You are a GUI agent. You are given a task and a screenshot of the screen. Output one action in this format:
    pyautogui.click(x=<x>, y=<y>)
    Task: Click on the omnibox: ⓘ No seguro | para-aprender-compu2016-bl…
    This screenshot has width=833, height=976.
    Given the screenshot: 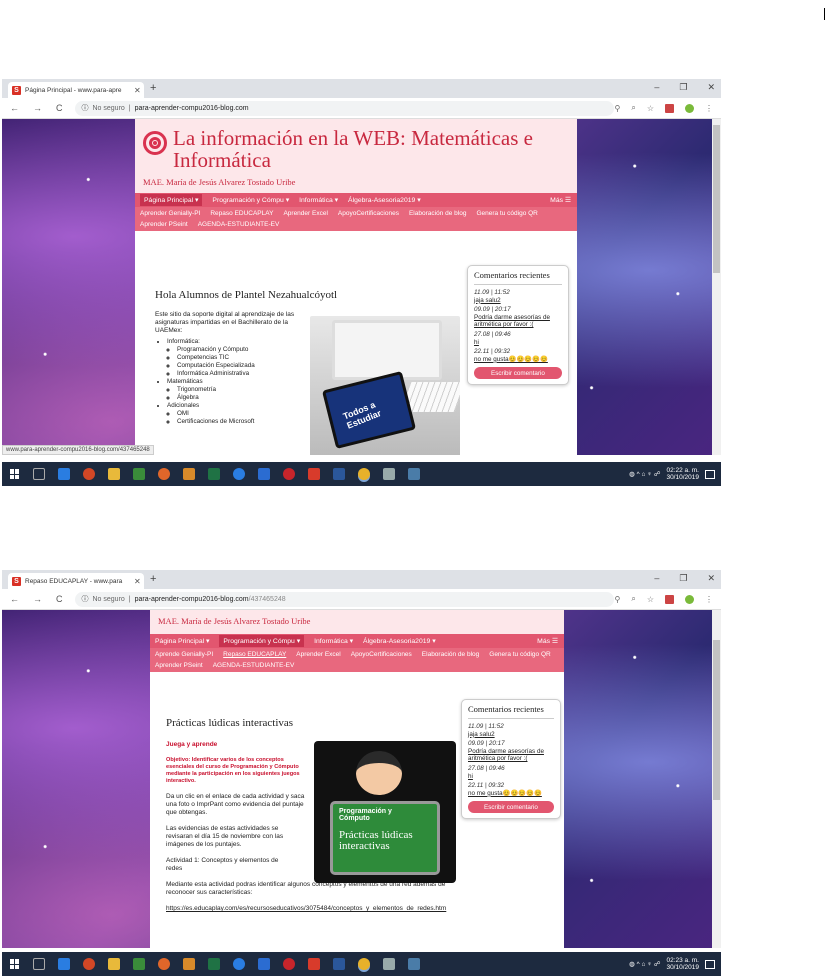 What is the action you would take?
    pyautogui.click(x=344, y=108)
    